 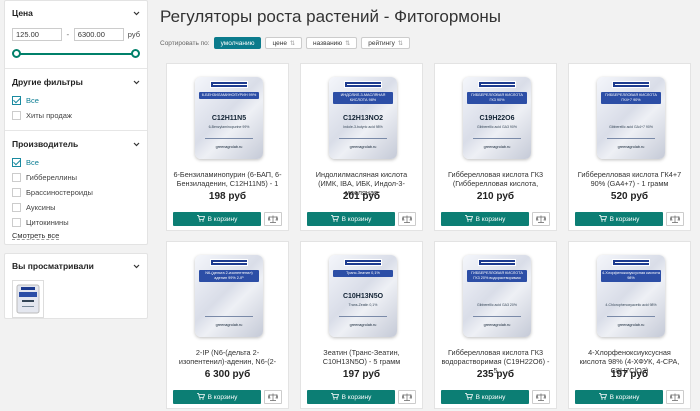 I want to click on filter-option-auxins: Ауксины, so click(x=76, y=207).